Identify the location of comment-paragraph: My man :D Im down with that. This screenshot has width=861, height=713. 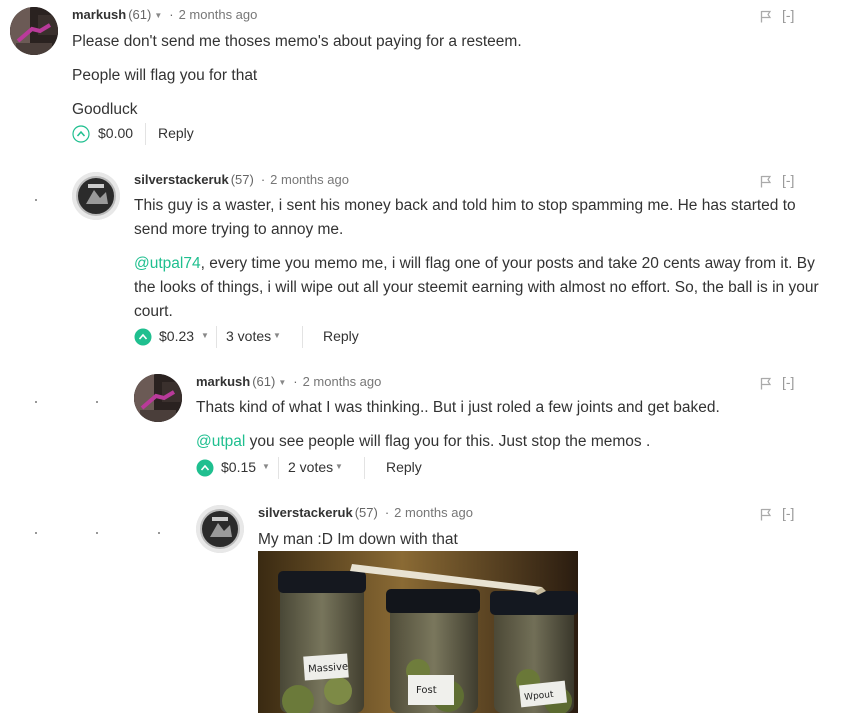
(358, 539).